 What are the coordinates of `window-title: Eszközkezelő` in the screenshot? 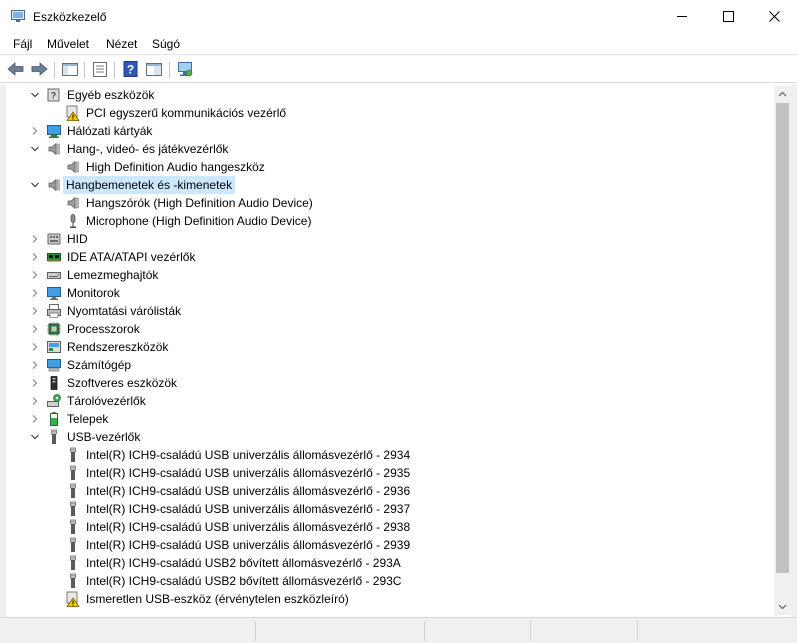 It's located at (70, 17).